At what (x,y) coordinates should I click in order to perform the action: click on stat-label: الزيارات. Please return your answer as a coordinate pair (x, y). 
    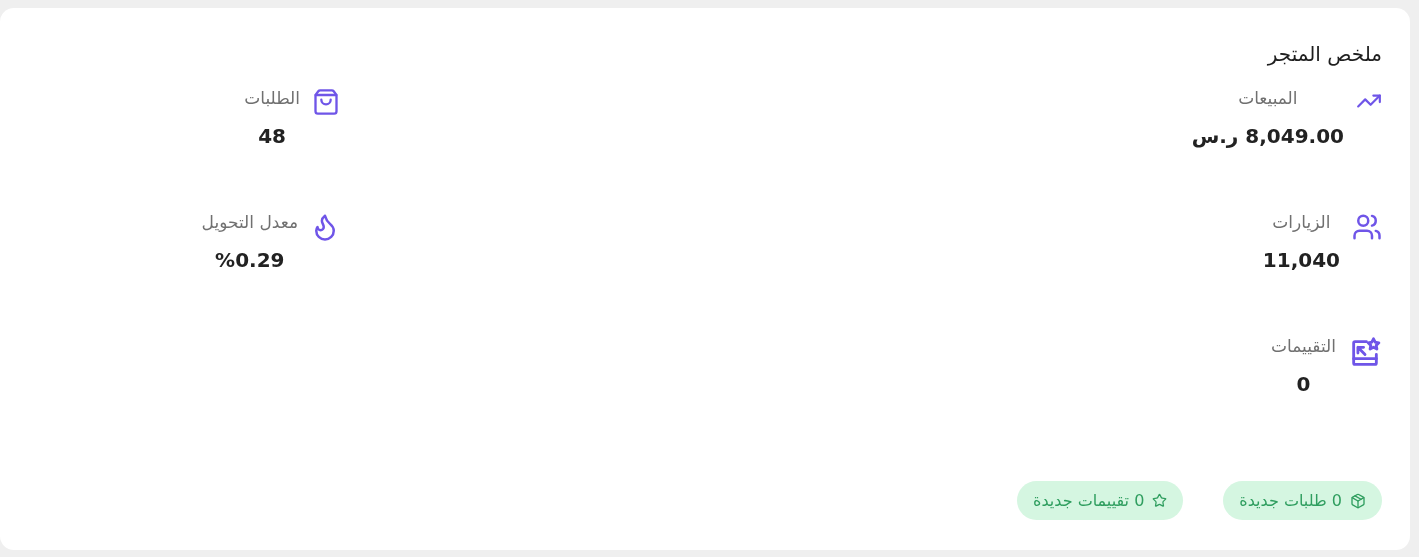
    Looking at the image, I should click on (1301, 222).